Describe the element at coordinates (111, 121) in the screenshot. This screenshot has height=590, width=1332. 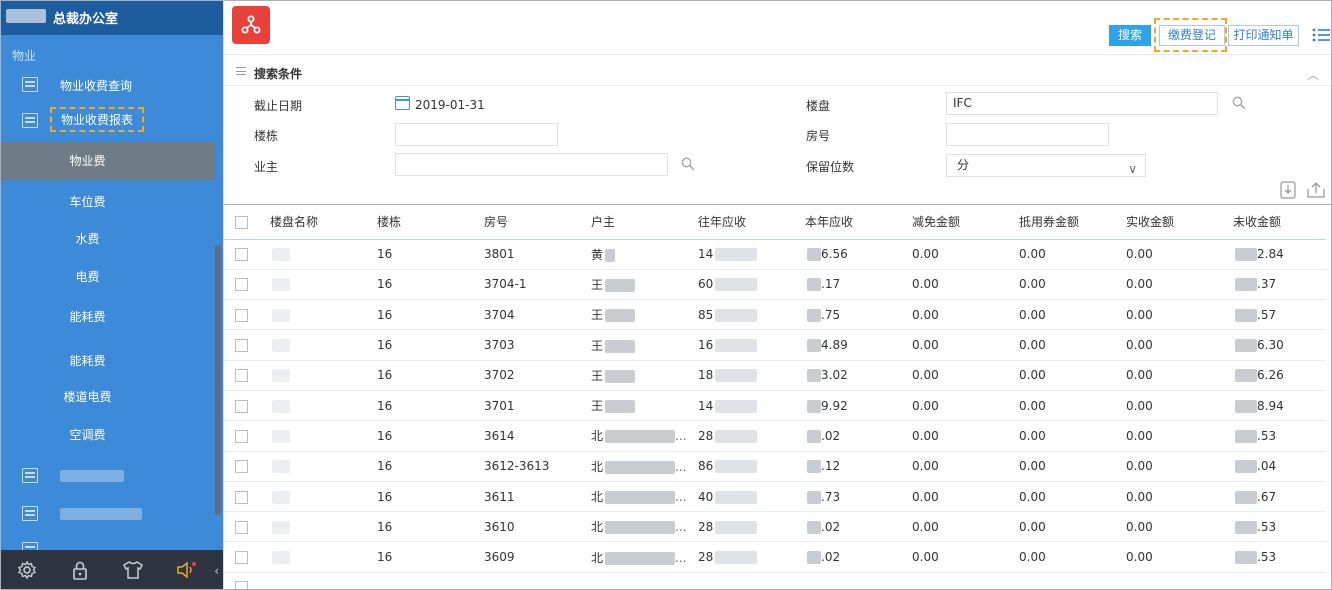
I see `sidebar-item-fee-report: 物业收费报表` at that location.